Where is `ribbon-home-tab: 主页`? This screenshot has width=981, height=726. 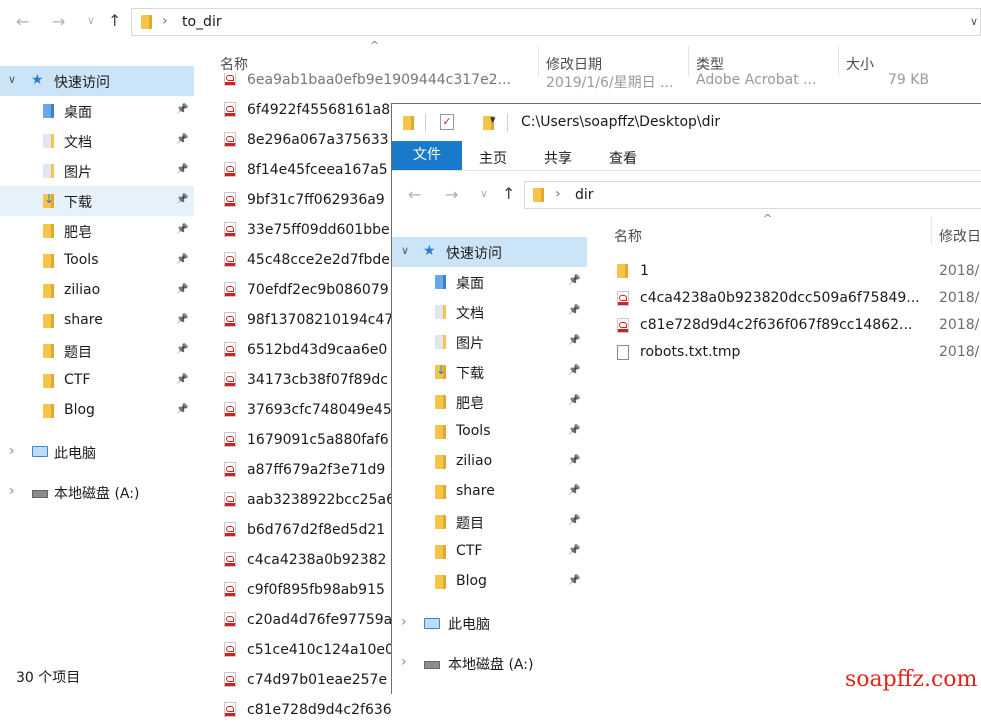
ribbon-home-tab: 主页 is located at coordinates (493, 158).